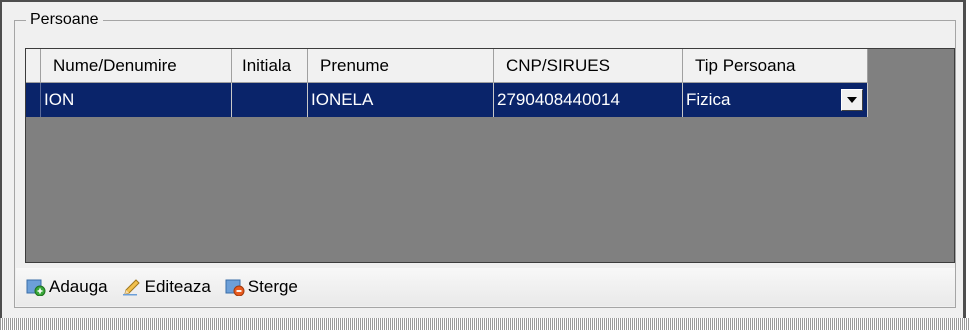  Describe the element at coordinates (36, 287) in the screenshot. I see `add-icon` at that location.